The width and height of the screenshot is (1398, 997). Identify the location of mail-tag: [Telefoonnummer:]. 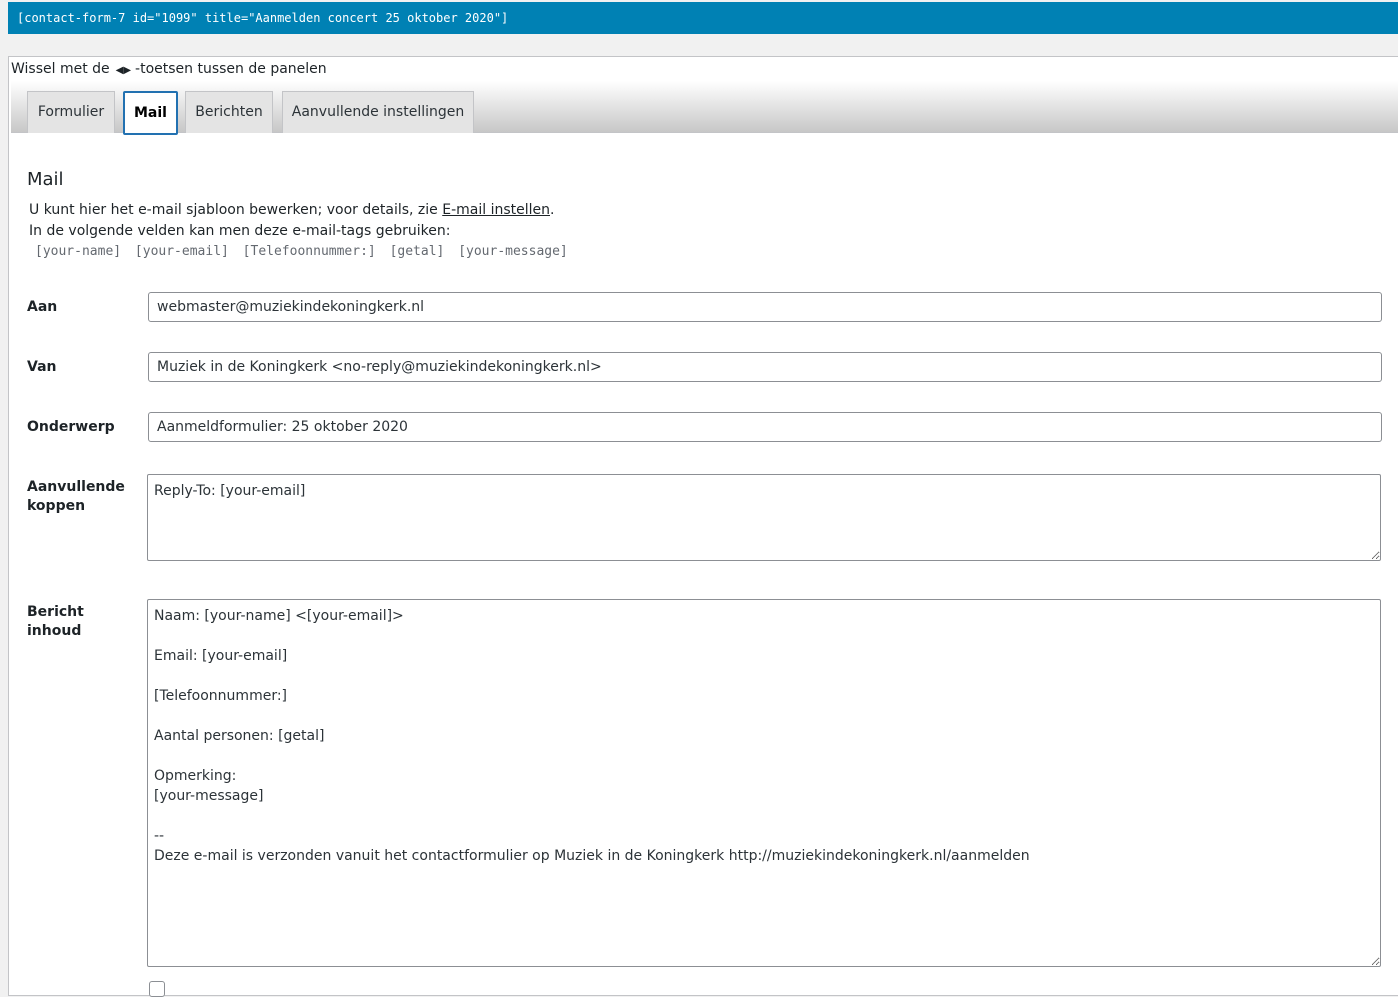
(309, 251).